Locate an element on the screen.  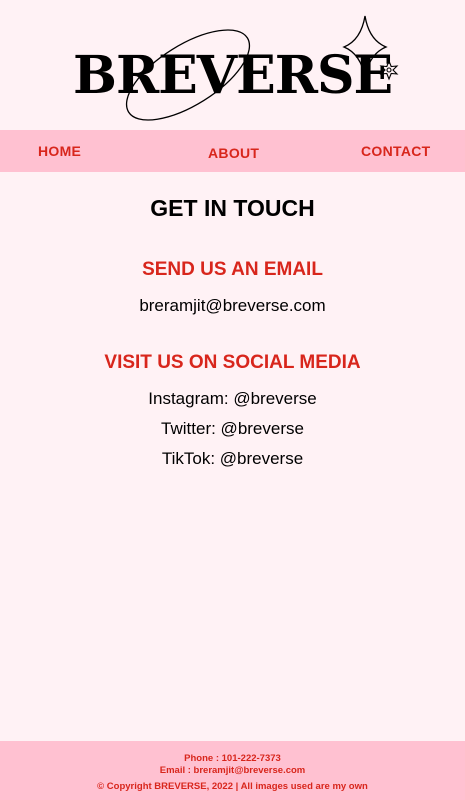
footer-email: Email : breramjit@breverse.com is located at coordinates (232, 770).